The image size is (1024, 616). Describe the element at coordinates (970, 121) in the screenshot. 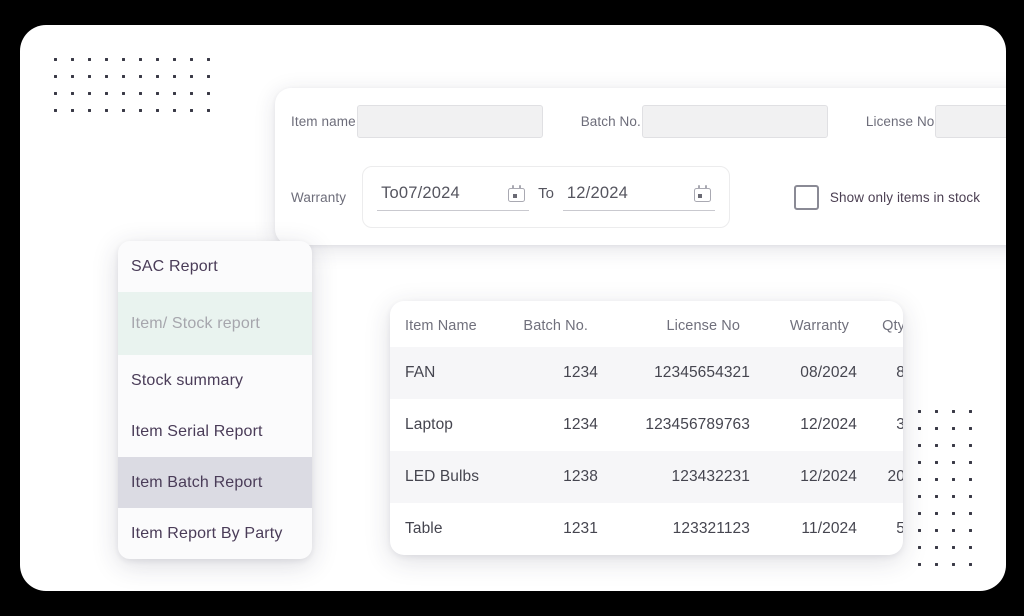

I see `license-no-input` at that location.